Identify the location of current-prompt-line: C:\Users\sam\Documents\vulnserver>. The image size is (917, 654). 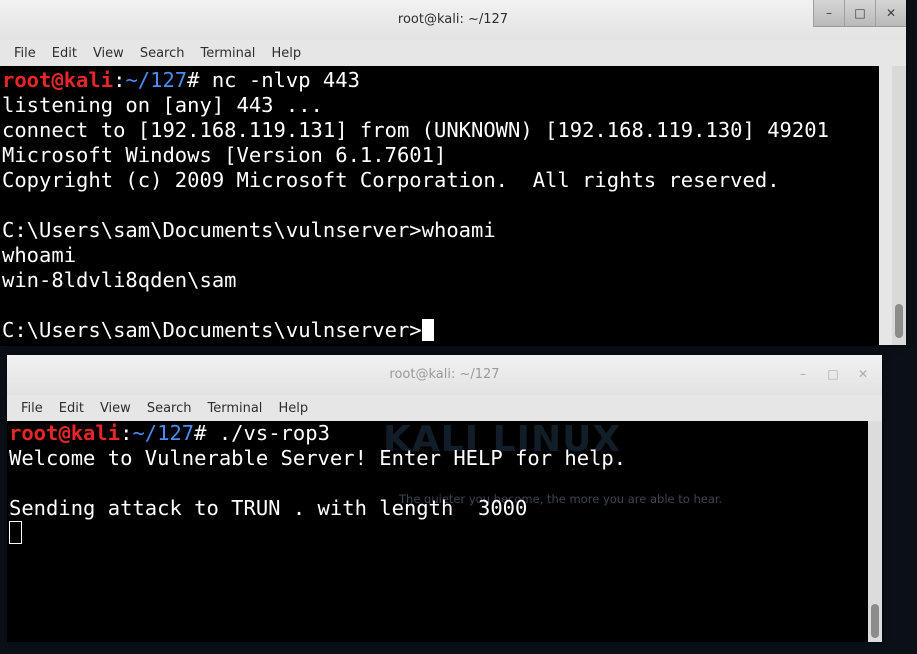
(440, 330).